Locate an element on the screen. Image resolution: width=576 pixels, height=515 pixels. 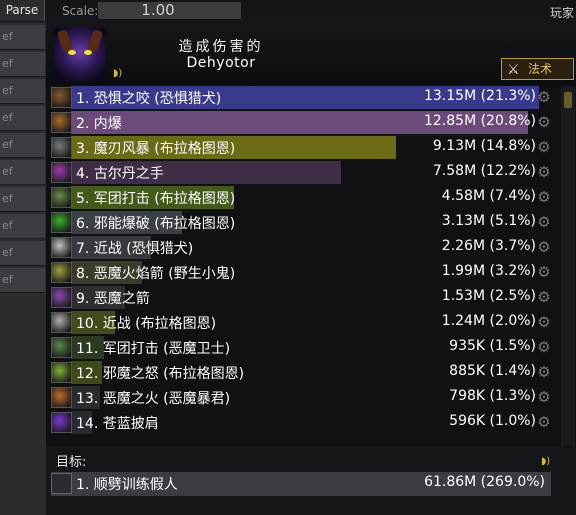
spell-mode-button: ⚔ 法术 is located at coordinates (537, 69).